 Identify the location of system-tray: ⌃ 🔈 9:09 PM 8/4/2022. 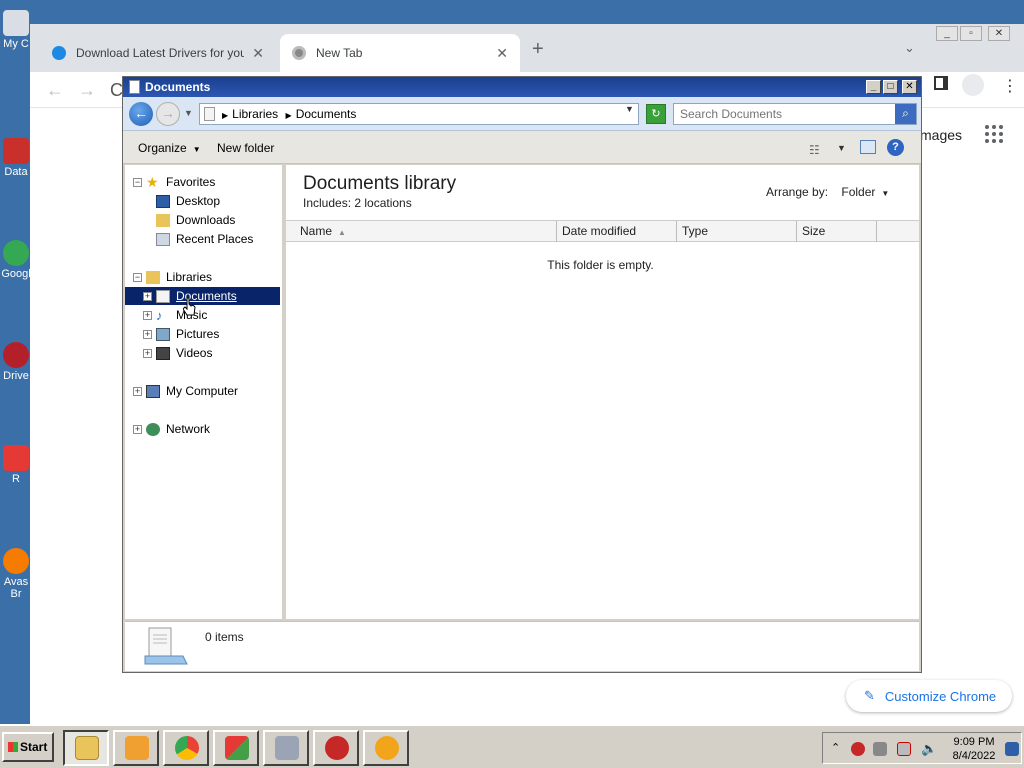
(922, 748).